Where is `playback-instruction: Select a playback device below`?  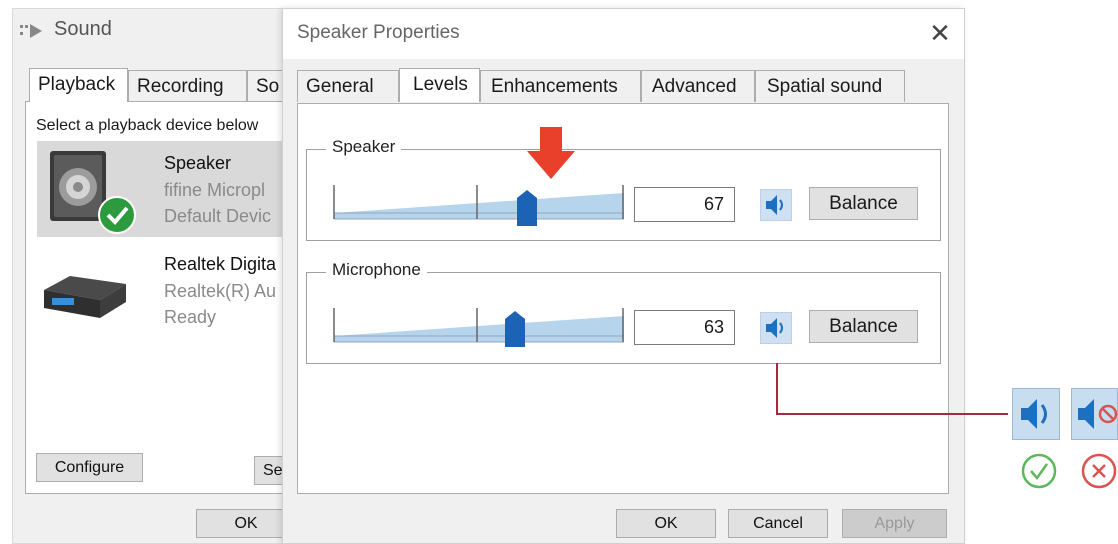
playback-instruction: Select a playback device below is located at coordinates (147, 125).